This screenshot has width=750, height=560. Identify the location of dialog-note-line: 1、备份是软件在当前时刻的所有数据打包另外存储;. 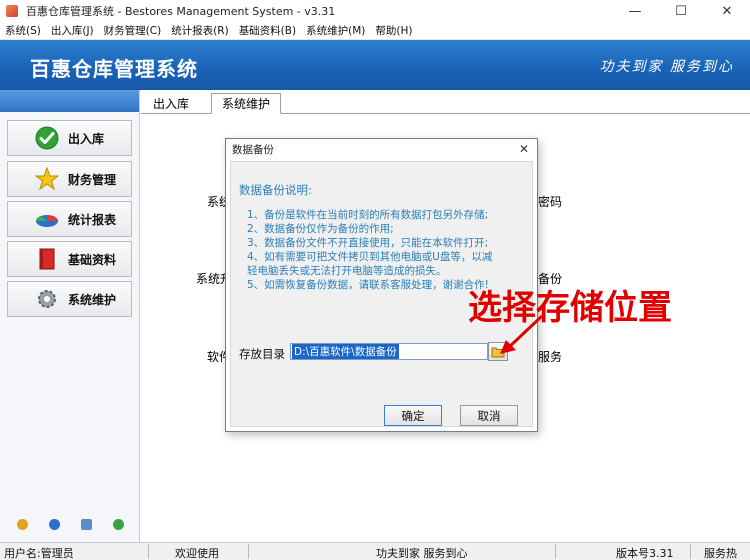
(368, 215).